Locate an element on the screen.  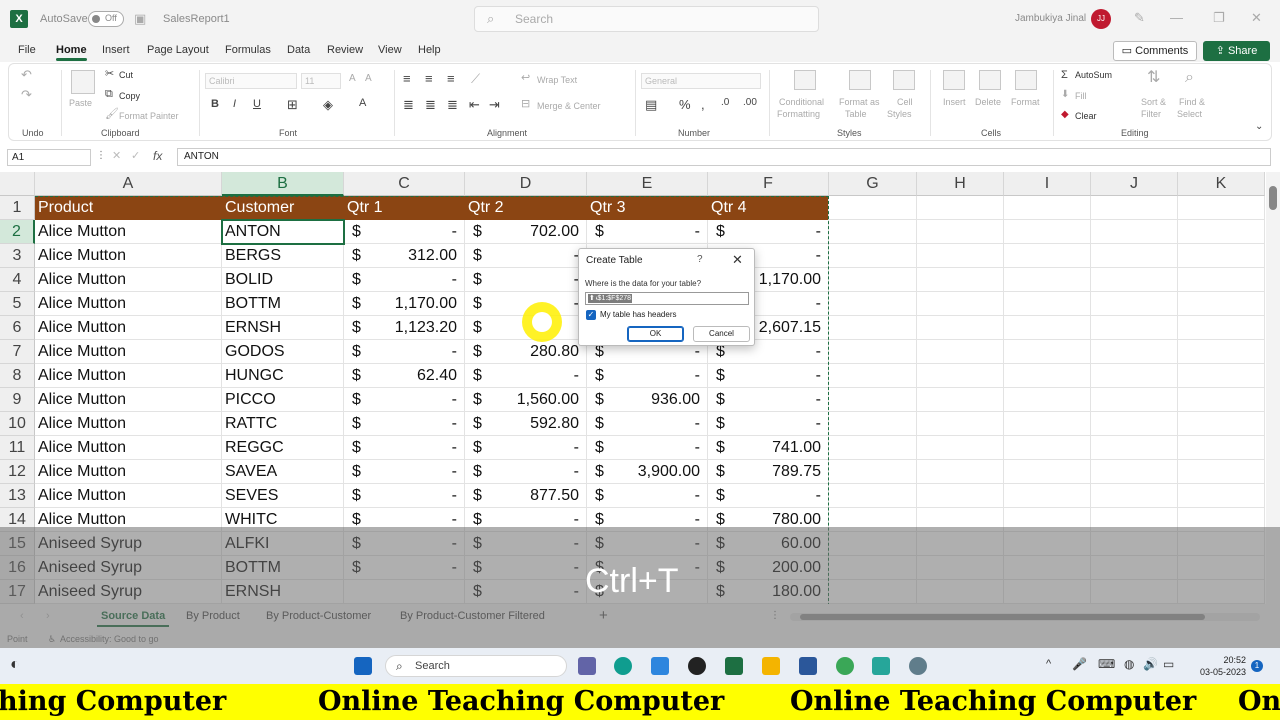
tab-split-icon: ⋮ is located at coordinates (775, 615).